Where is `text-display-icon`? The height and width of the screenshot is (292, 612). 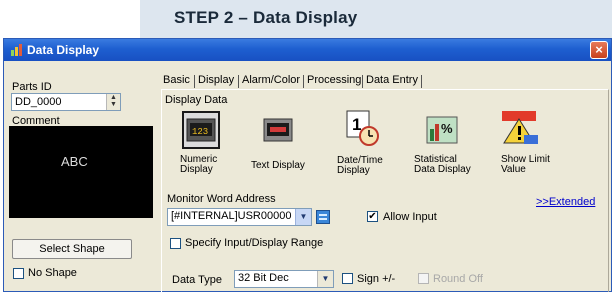 text-display-icon is located at coordinates (278, 130).